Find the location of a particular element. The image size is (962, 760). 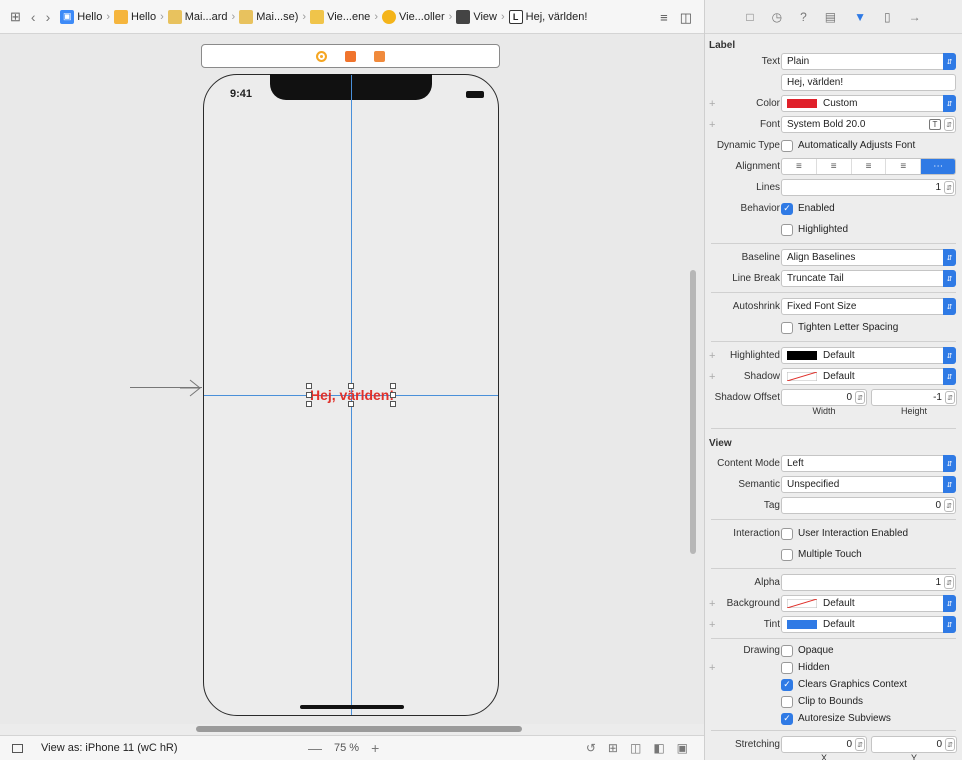

align-right-icon: ≡ is located at coordinates (869, 166).